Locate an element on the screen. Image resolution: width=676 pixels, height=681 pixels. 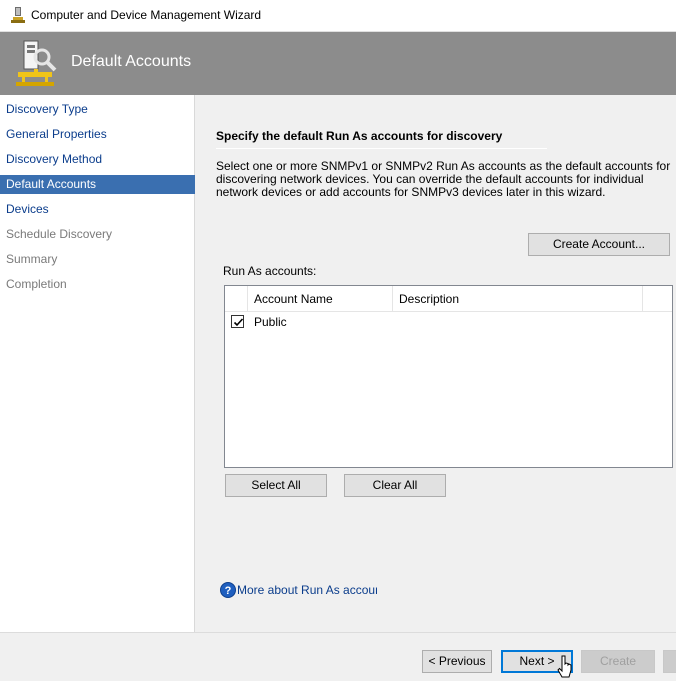
grid-header: Account Name Description is located at coordinates (448, 299).